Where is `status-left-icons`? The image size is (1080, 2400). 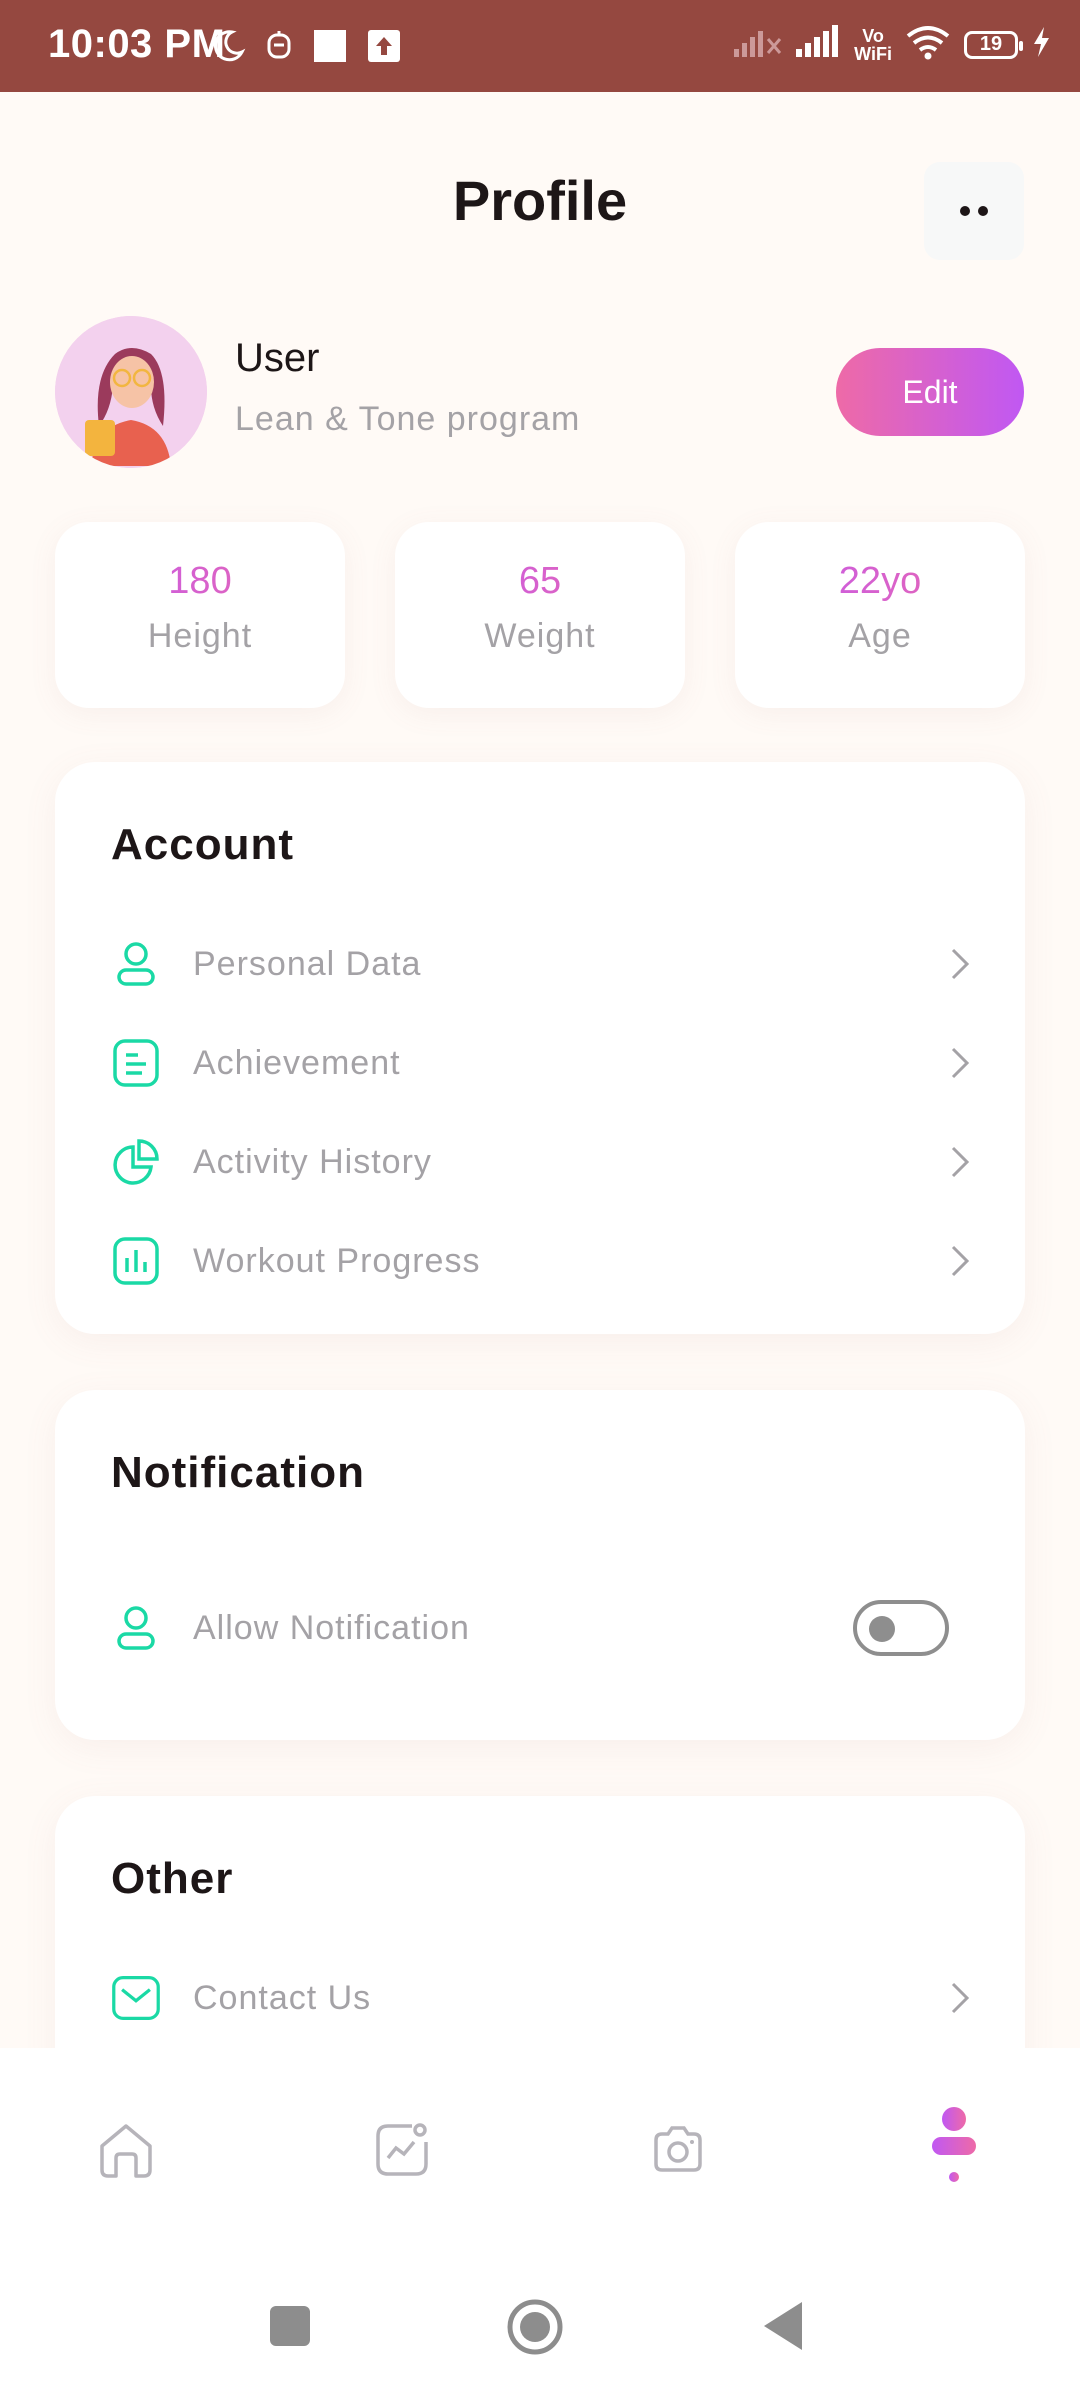
status-left-icons is located at coordinates (306, 48).